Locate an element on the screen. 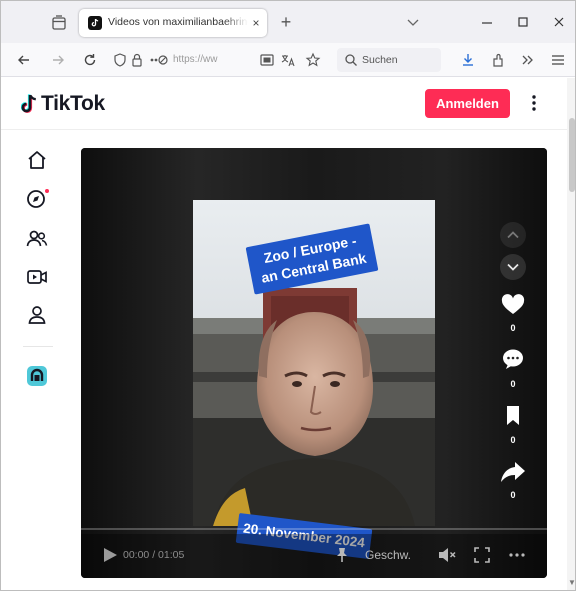  comment-count: 0 is located at coordinates (513, 384).